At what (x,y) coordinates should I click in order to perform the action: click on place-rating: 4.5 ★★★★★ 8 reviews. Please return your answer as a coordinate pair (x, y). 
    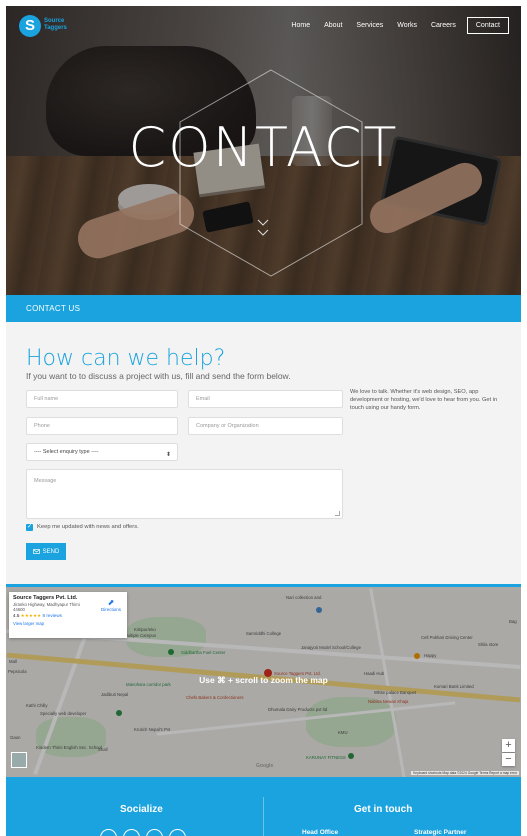
    Looking at the image, I should click on (68, 616).